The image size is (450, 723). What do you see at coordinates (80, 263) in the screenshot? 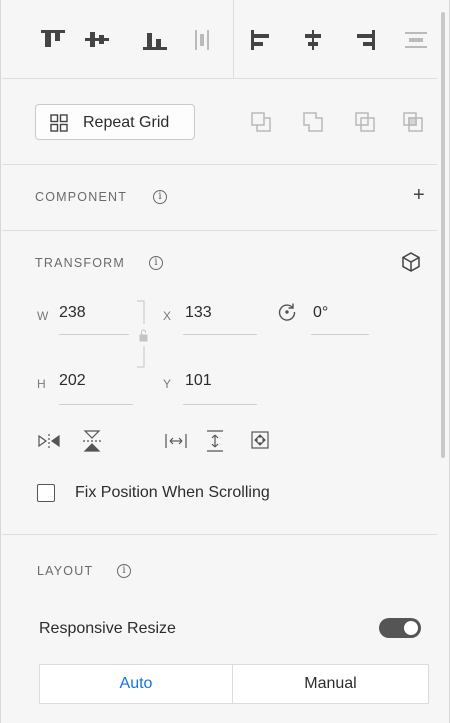
I see `transform-title: TRANSFORM` at bounding box center [80, 263].